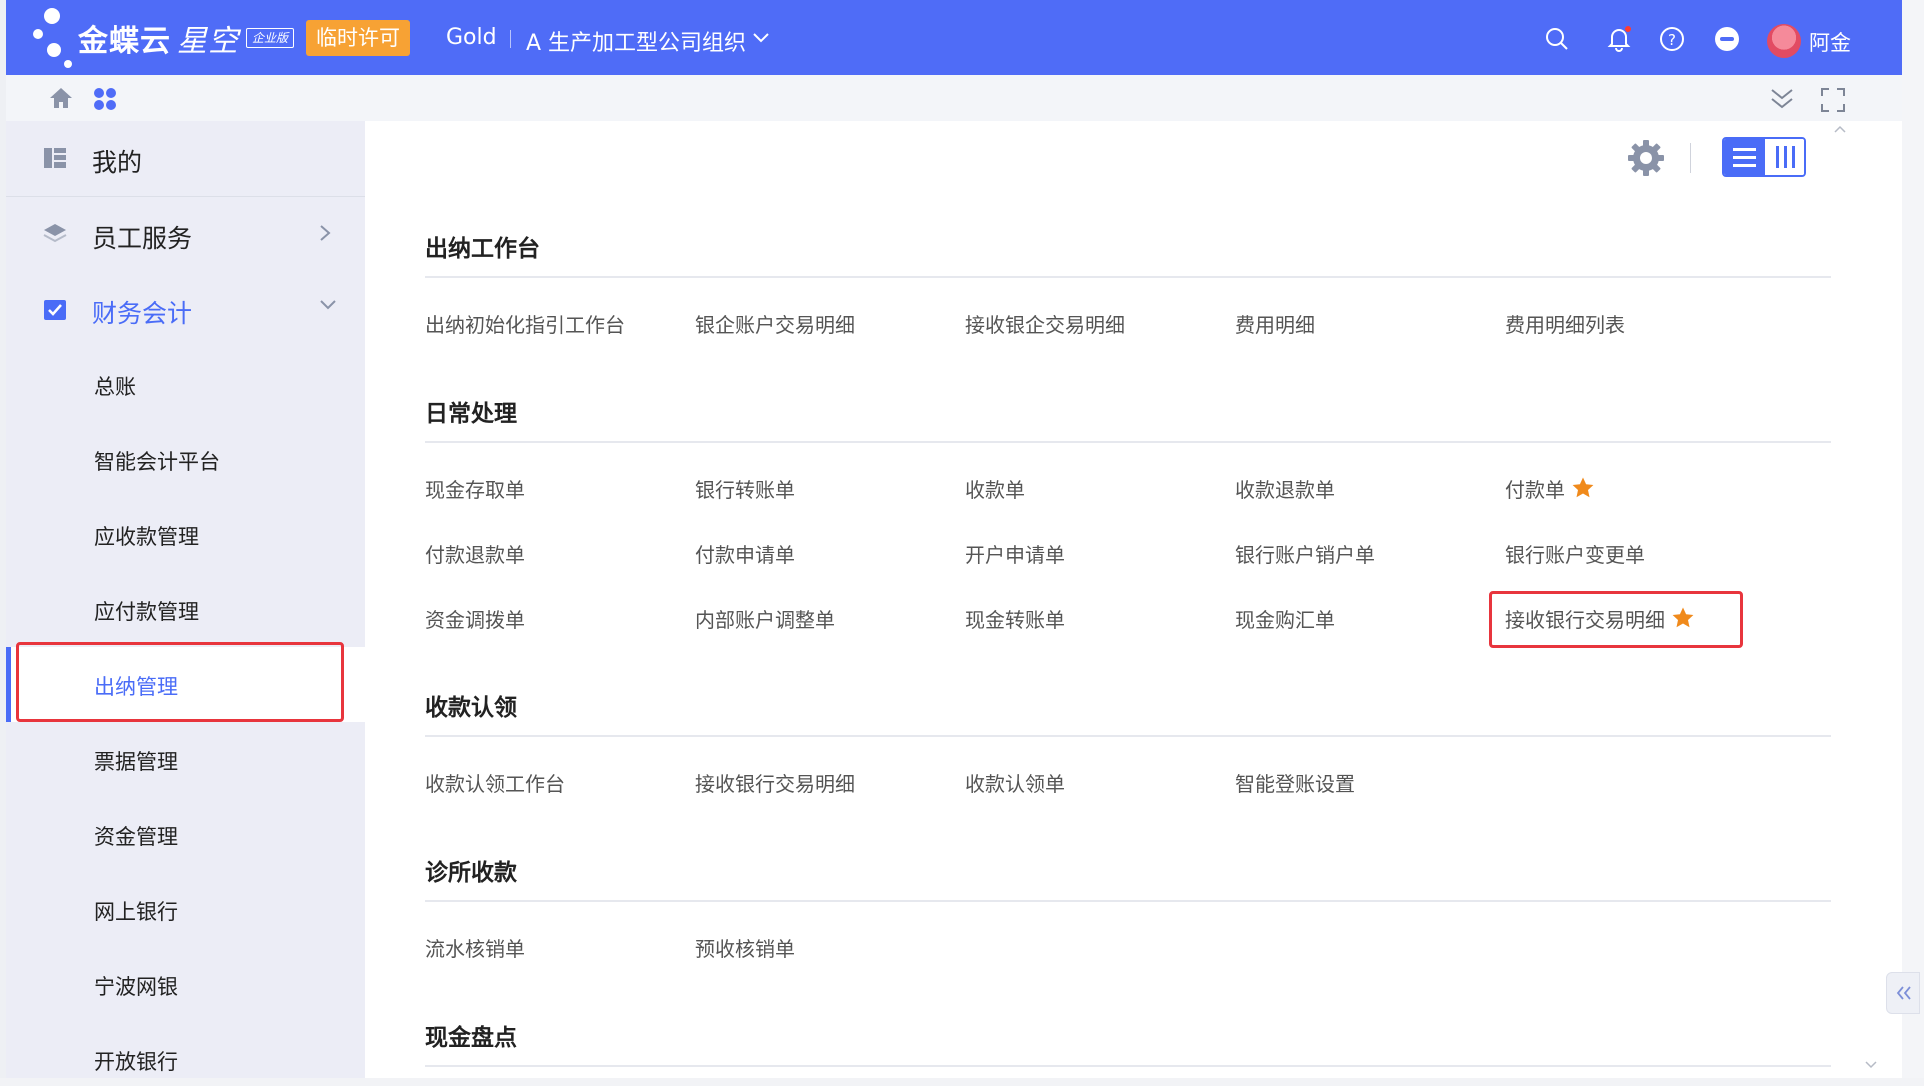 The image size is (1924, 1086). I want to click on apps-grid-icon, so click(105, 99).